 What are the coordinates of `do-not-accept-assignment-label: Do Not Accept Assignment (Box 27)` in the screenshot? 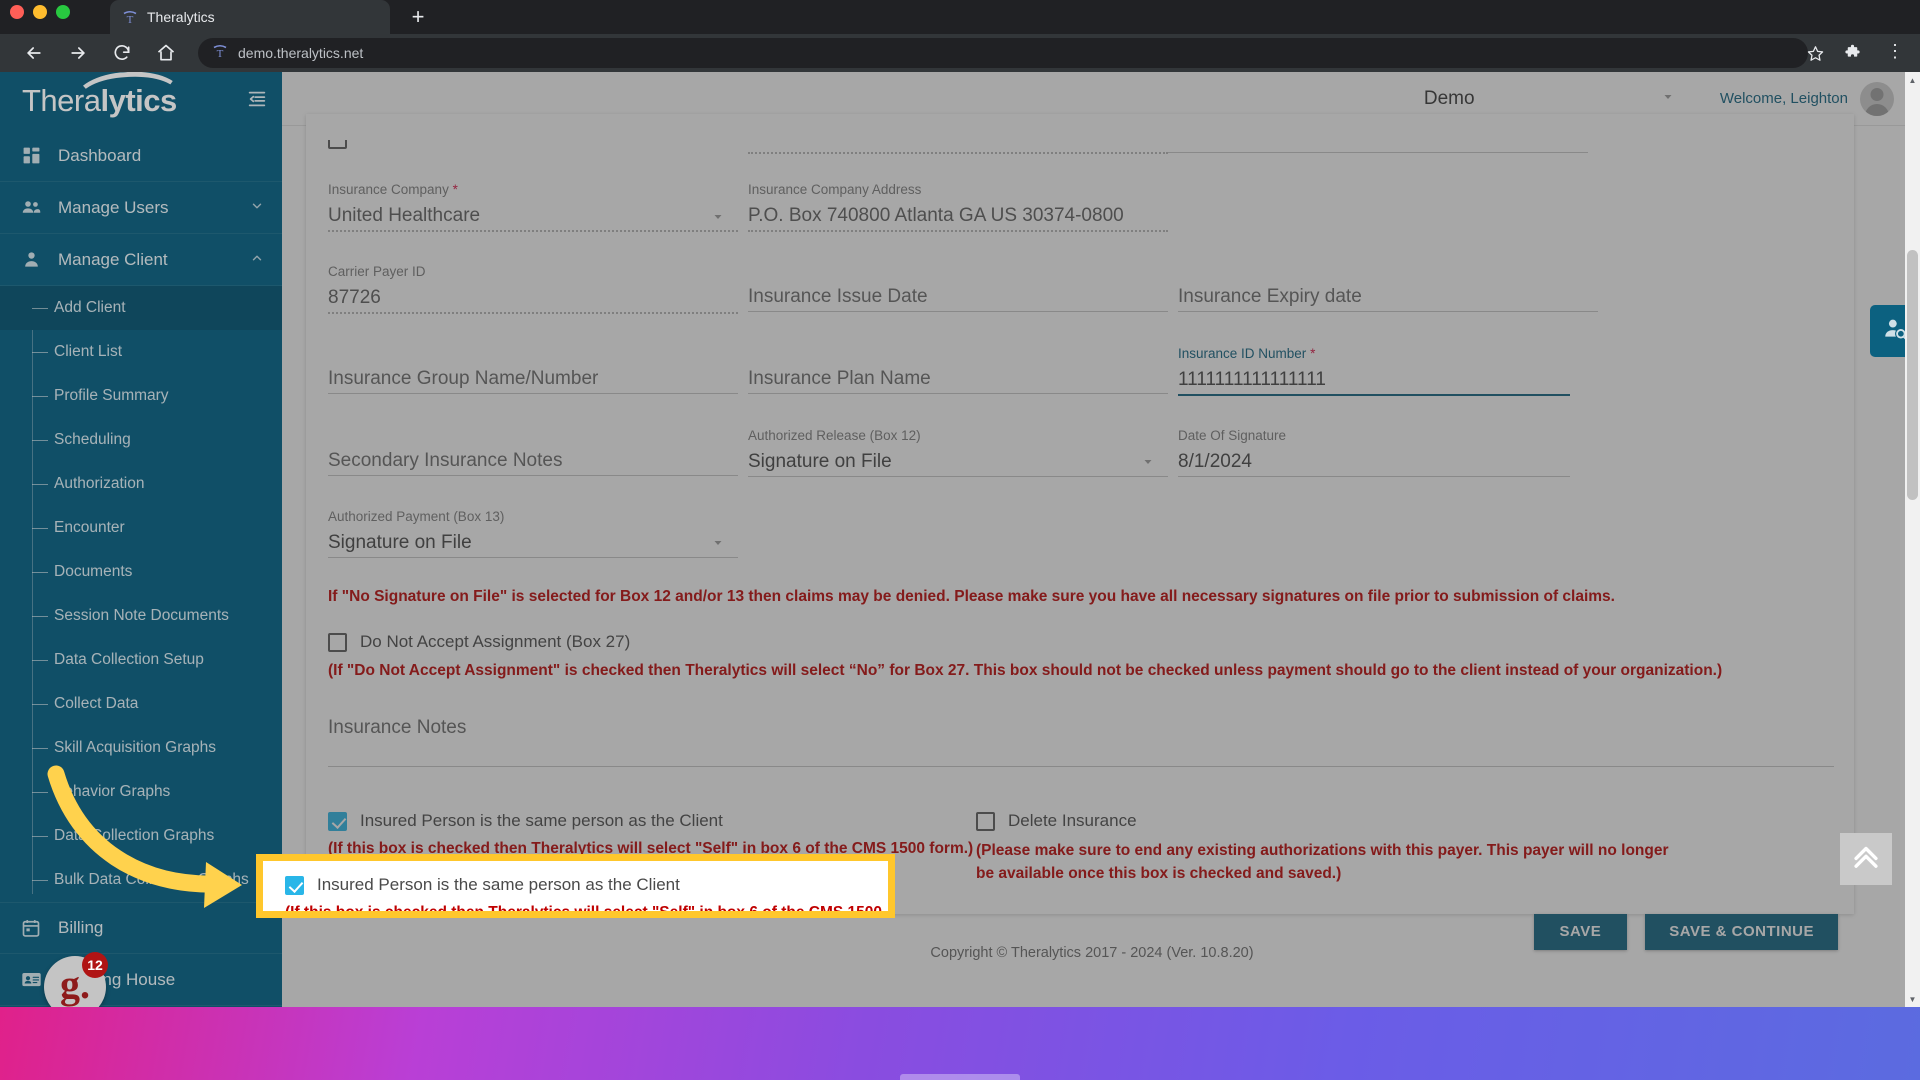 It's located at (495, 641).